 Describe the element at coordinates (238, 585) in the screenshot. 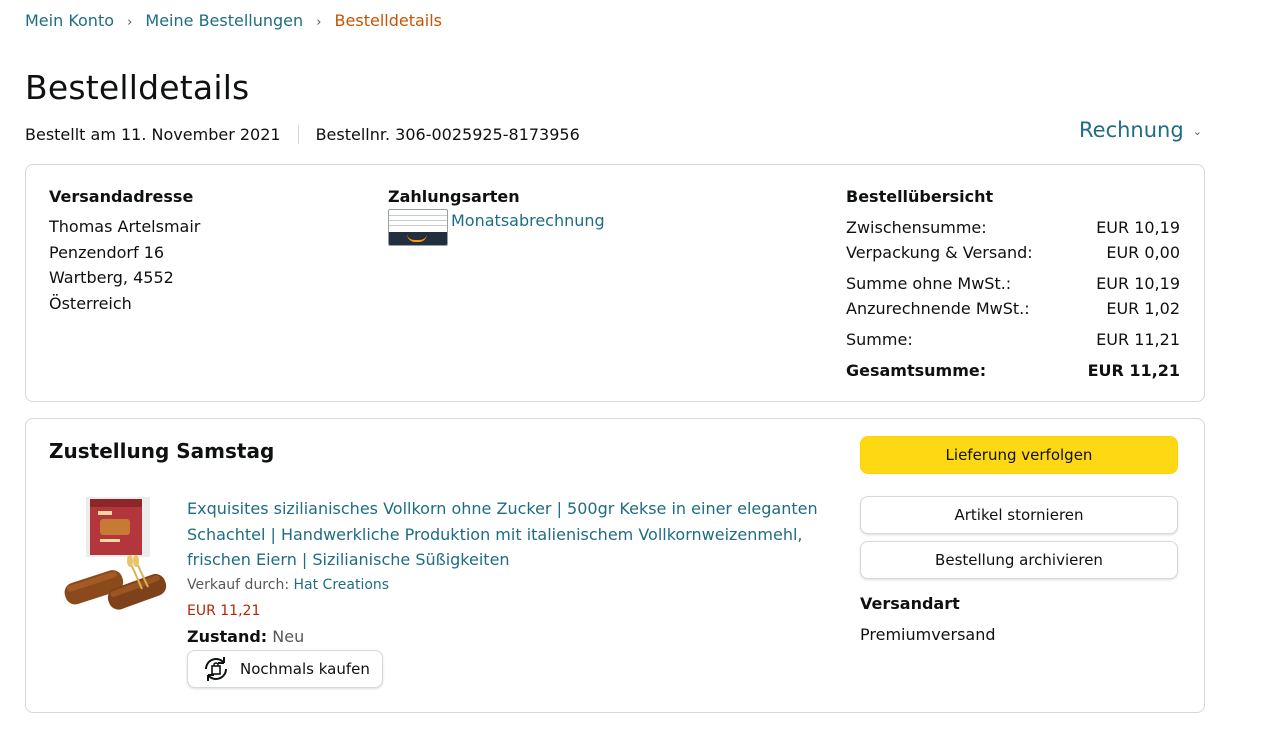

I see `seller-label: Verkauf durch:` at that location.